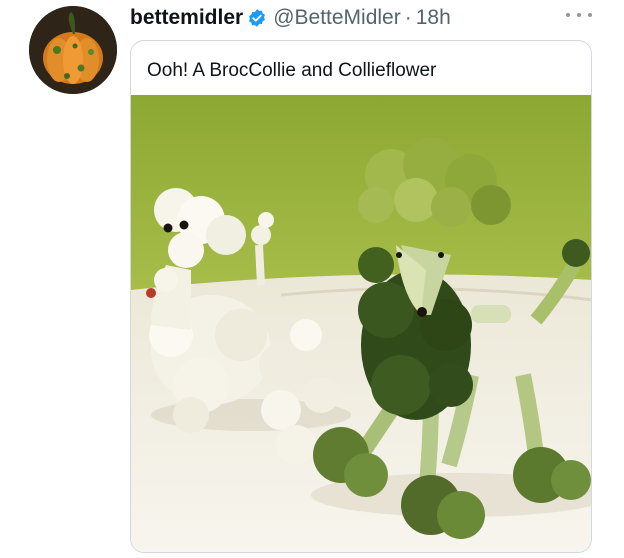  I want to click on tweet-timestamp: 18h, so click(433, 18).